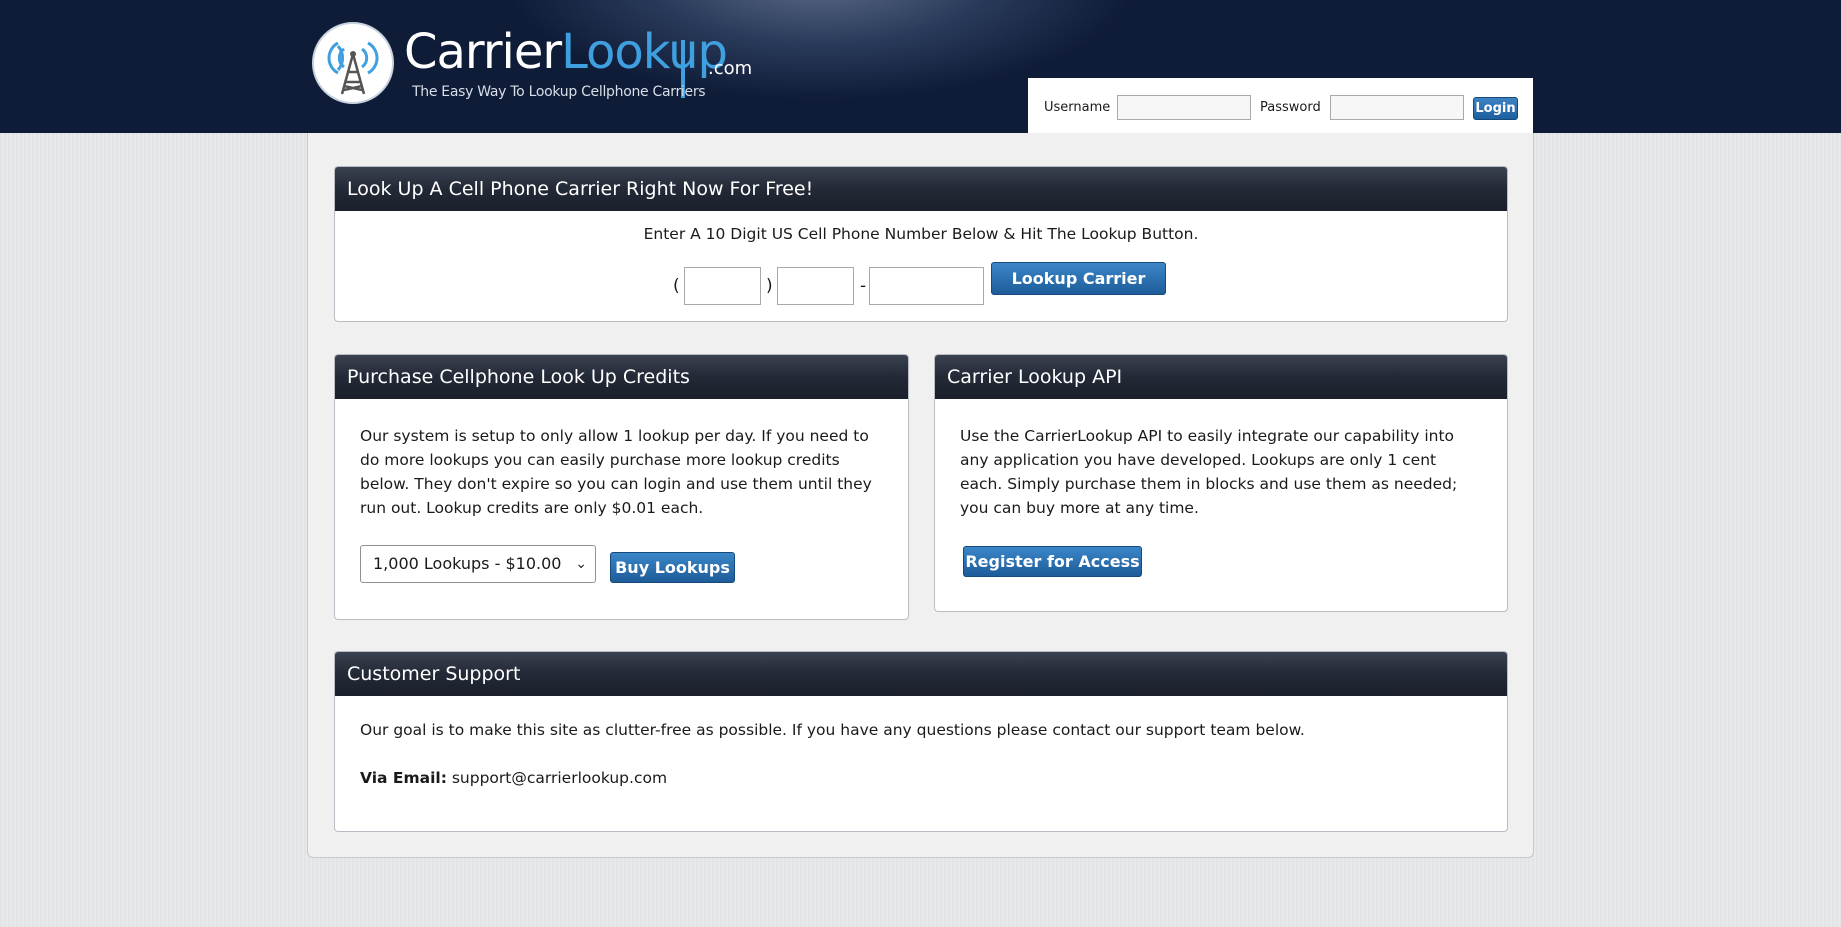 Image resolution: width=1841 pixels, height=927 pixels. I want to click on close-paren: ), so click(769, 286).